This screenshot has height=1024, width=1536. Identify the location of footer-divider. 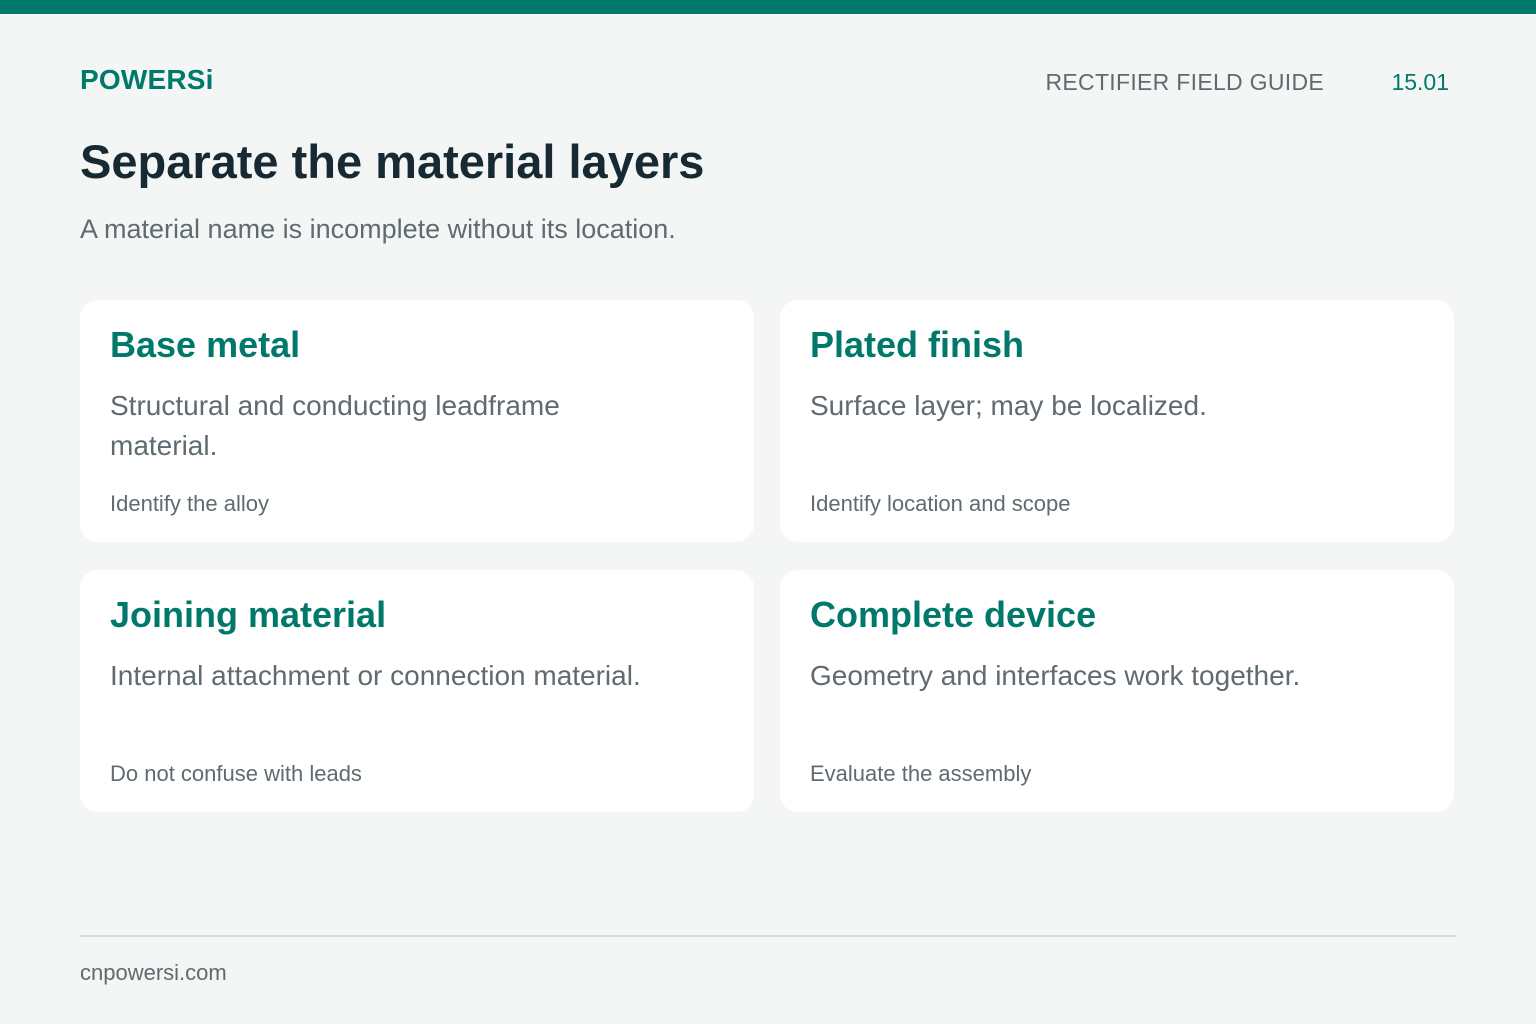
(768, 936).